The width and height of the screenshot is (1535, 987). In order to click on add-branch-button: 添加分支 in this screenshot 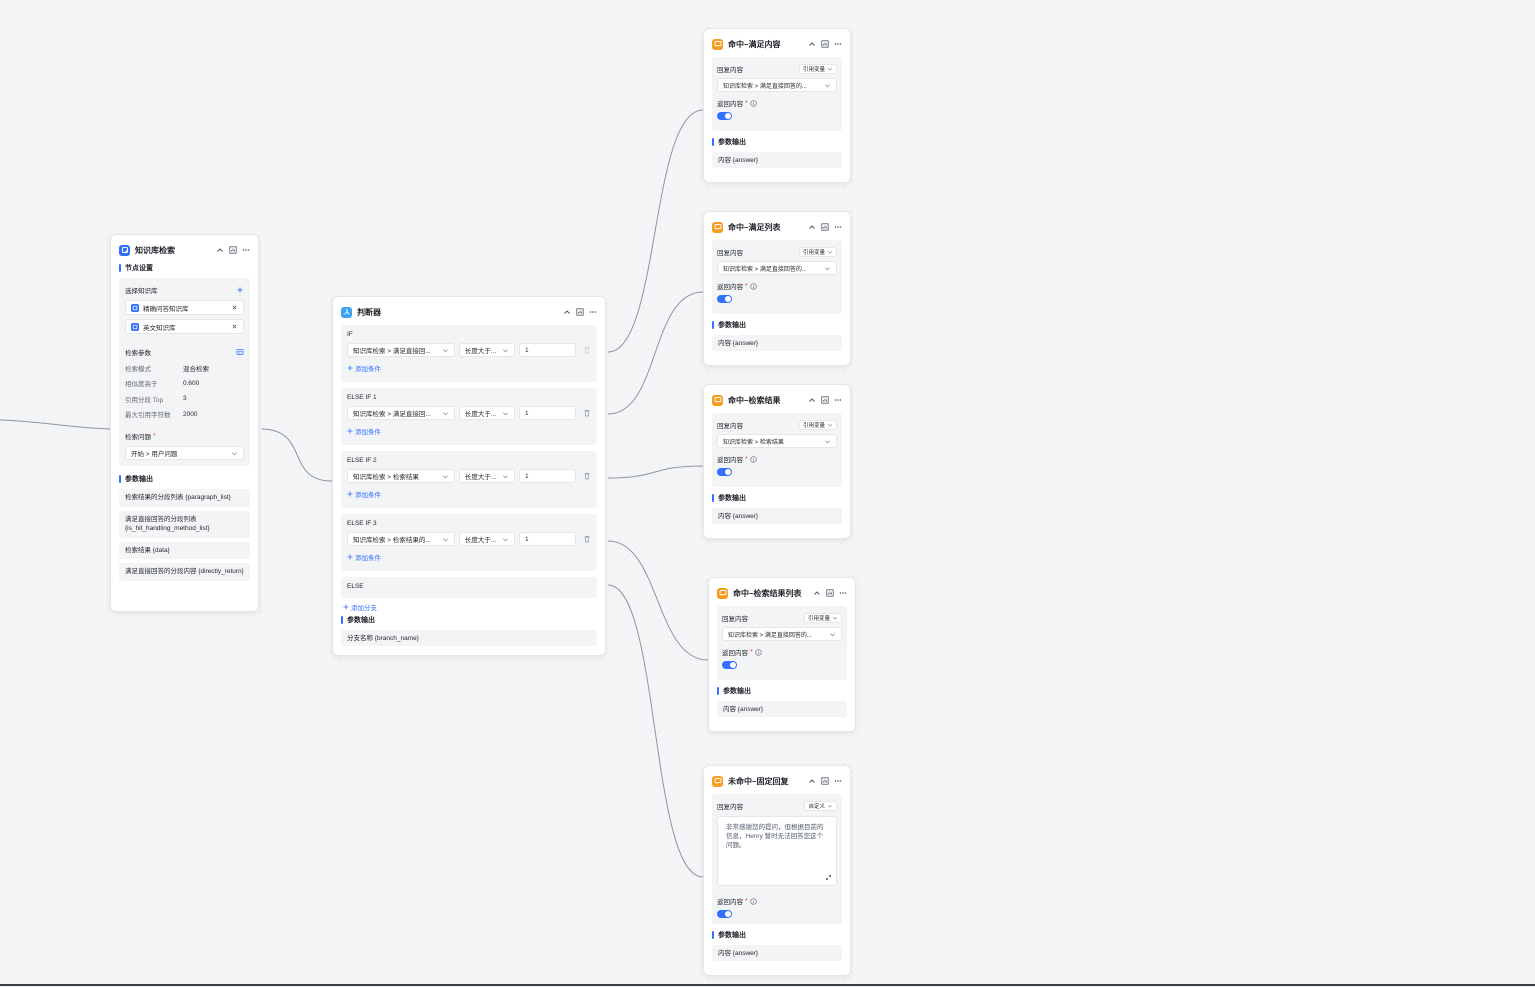, I will do `click(469, 607)`.